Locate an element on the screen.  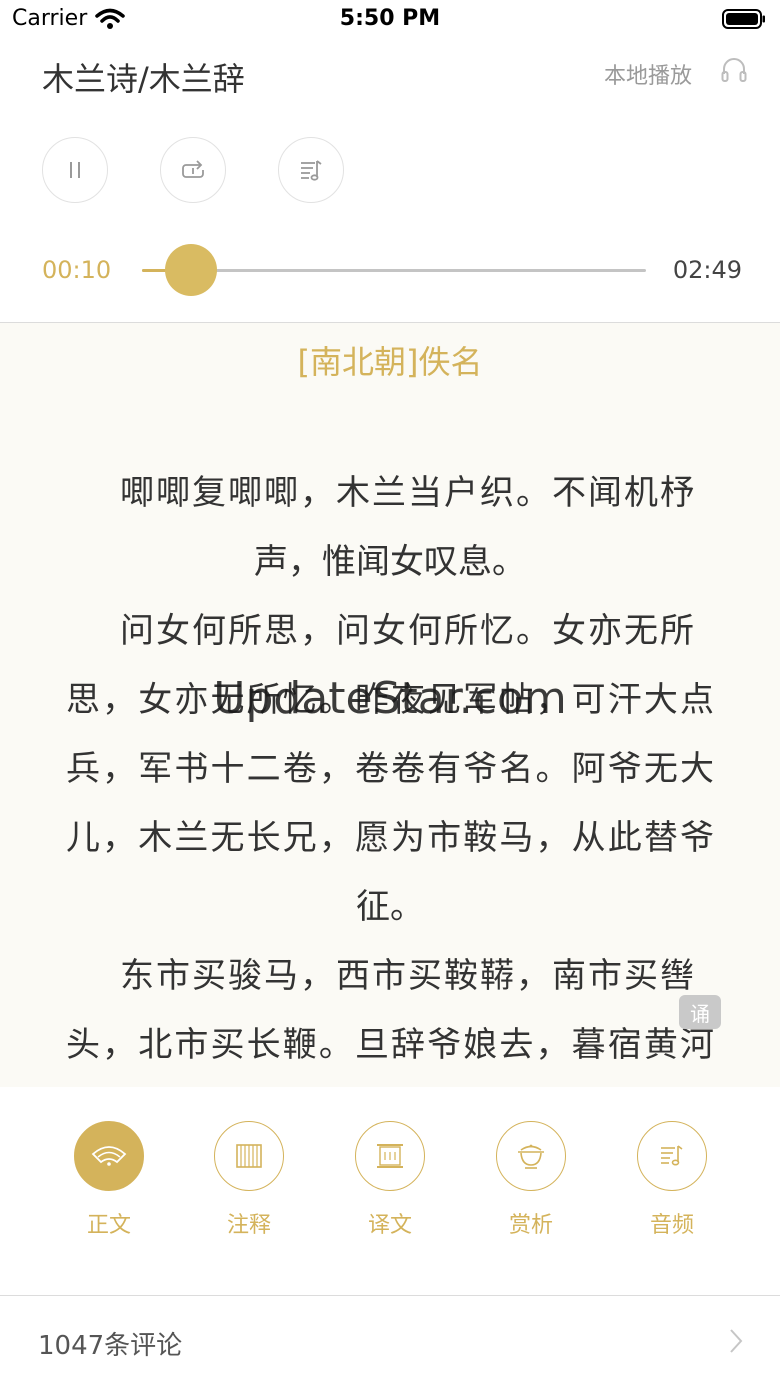
poem-line: 兵，军书十二卷，卷卷有爷名。阿爷无大 is located at coordinates (390, 769).